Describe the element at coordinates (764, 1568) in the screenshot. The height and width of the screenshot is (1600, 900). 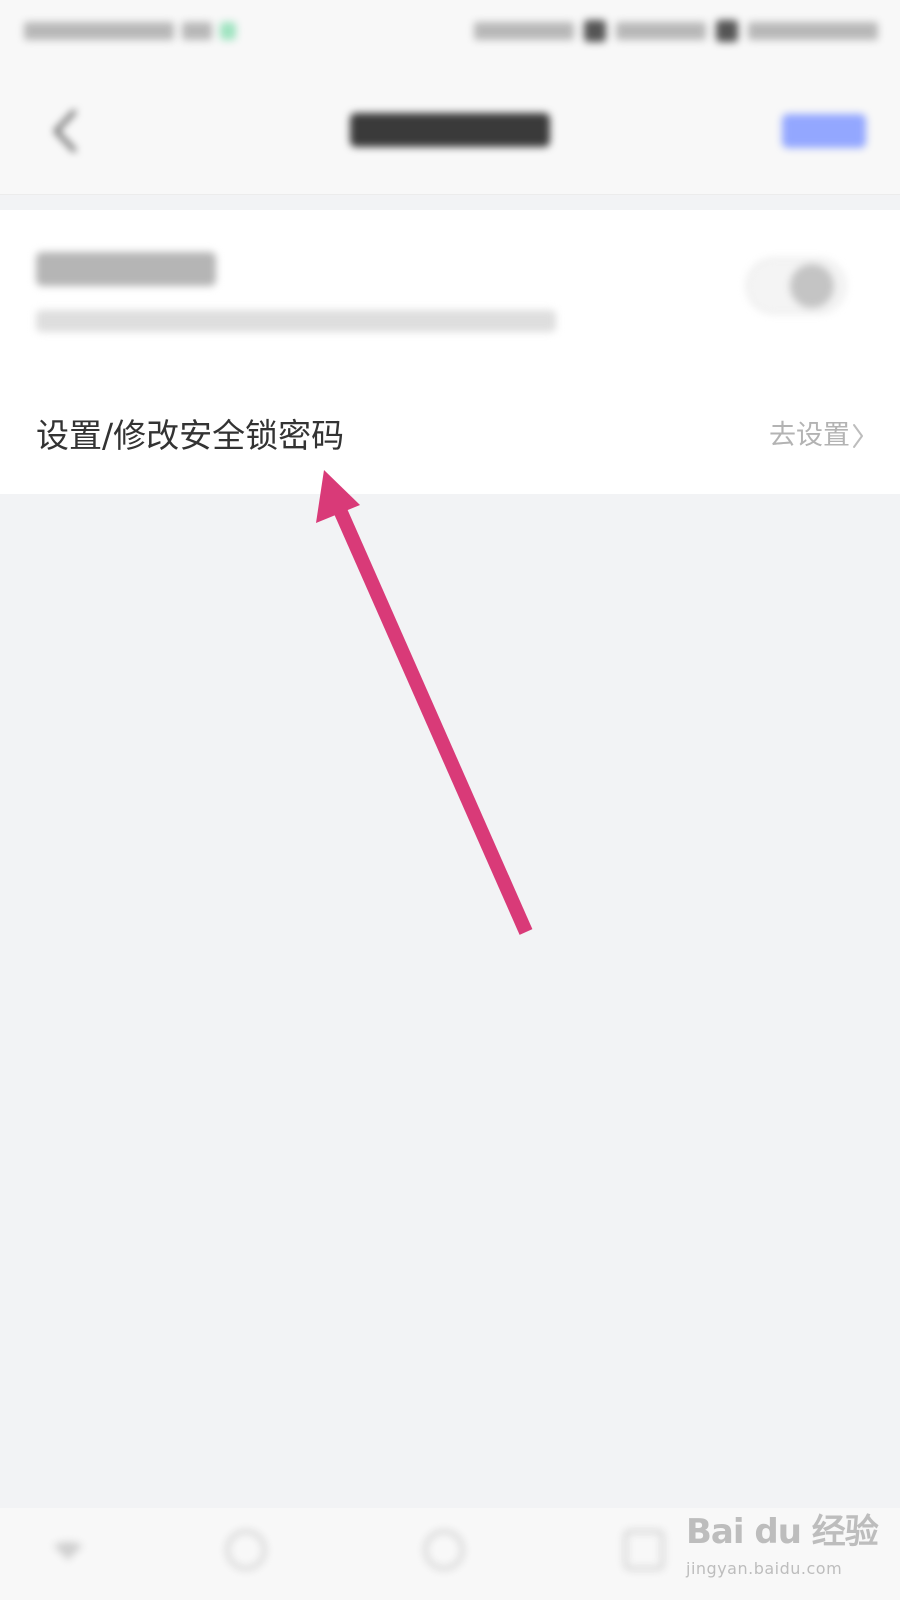
I see `watermark-url: jingyan.baidu.com` at that location.